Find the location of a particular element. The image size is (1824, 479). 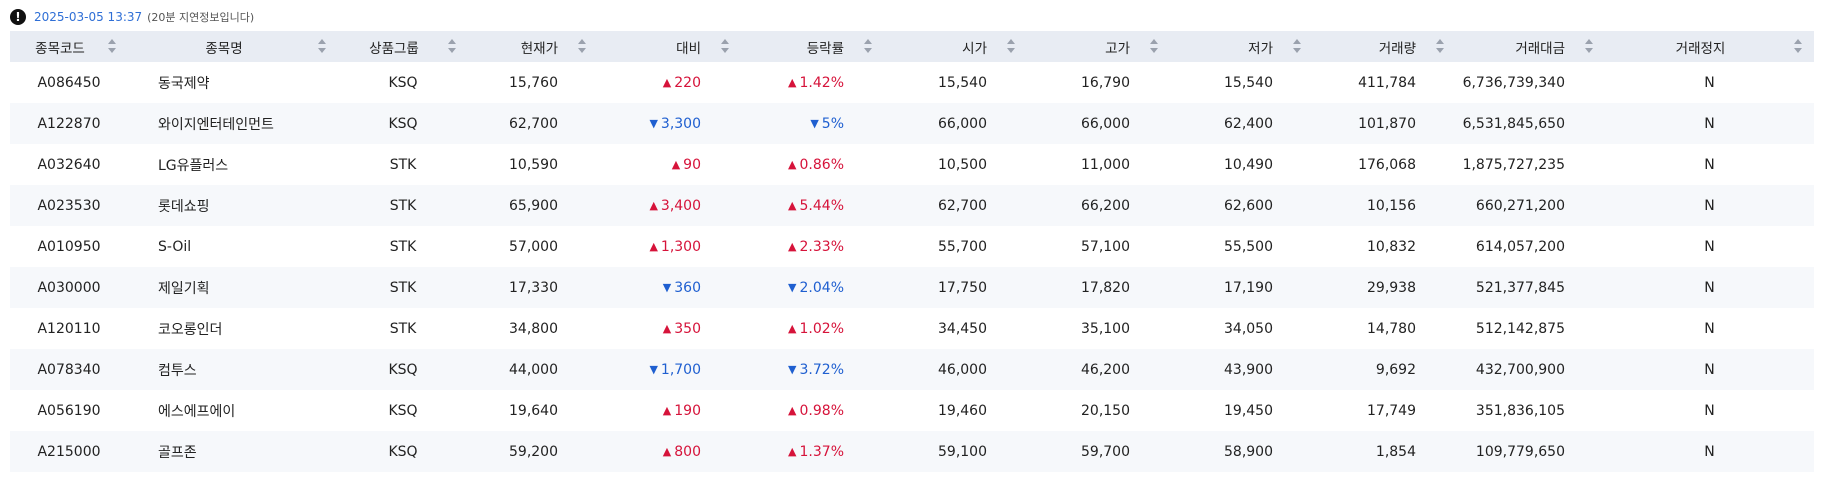

cell-price: 44,000 is located at coordinates (533, 369).